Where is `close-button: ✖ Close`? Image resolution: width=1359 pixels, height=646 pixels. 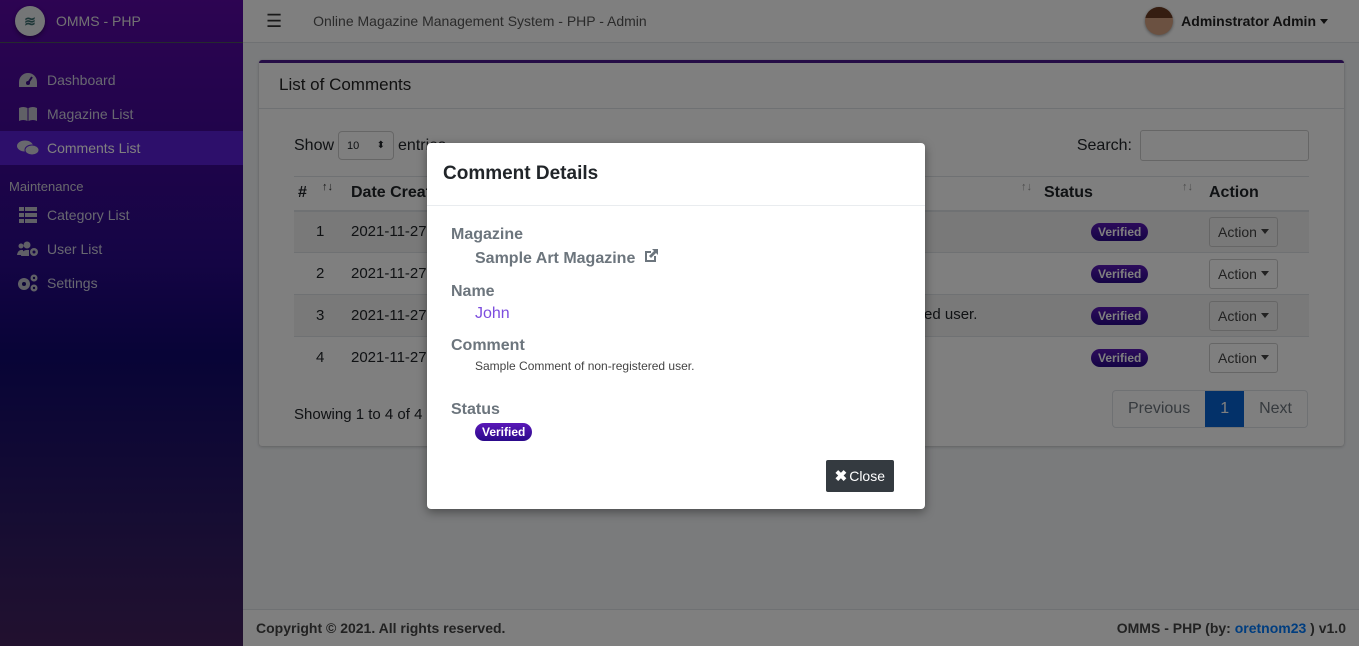
close-button: ✖ Close is located at coordinates (859, 476).